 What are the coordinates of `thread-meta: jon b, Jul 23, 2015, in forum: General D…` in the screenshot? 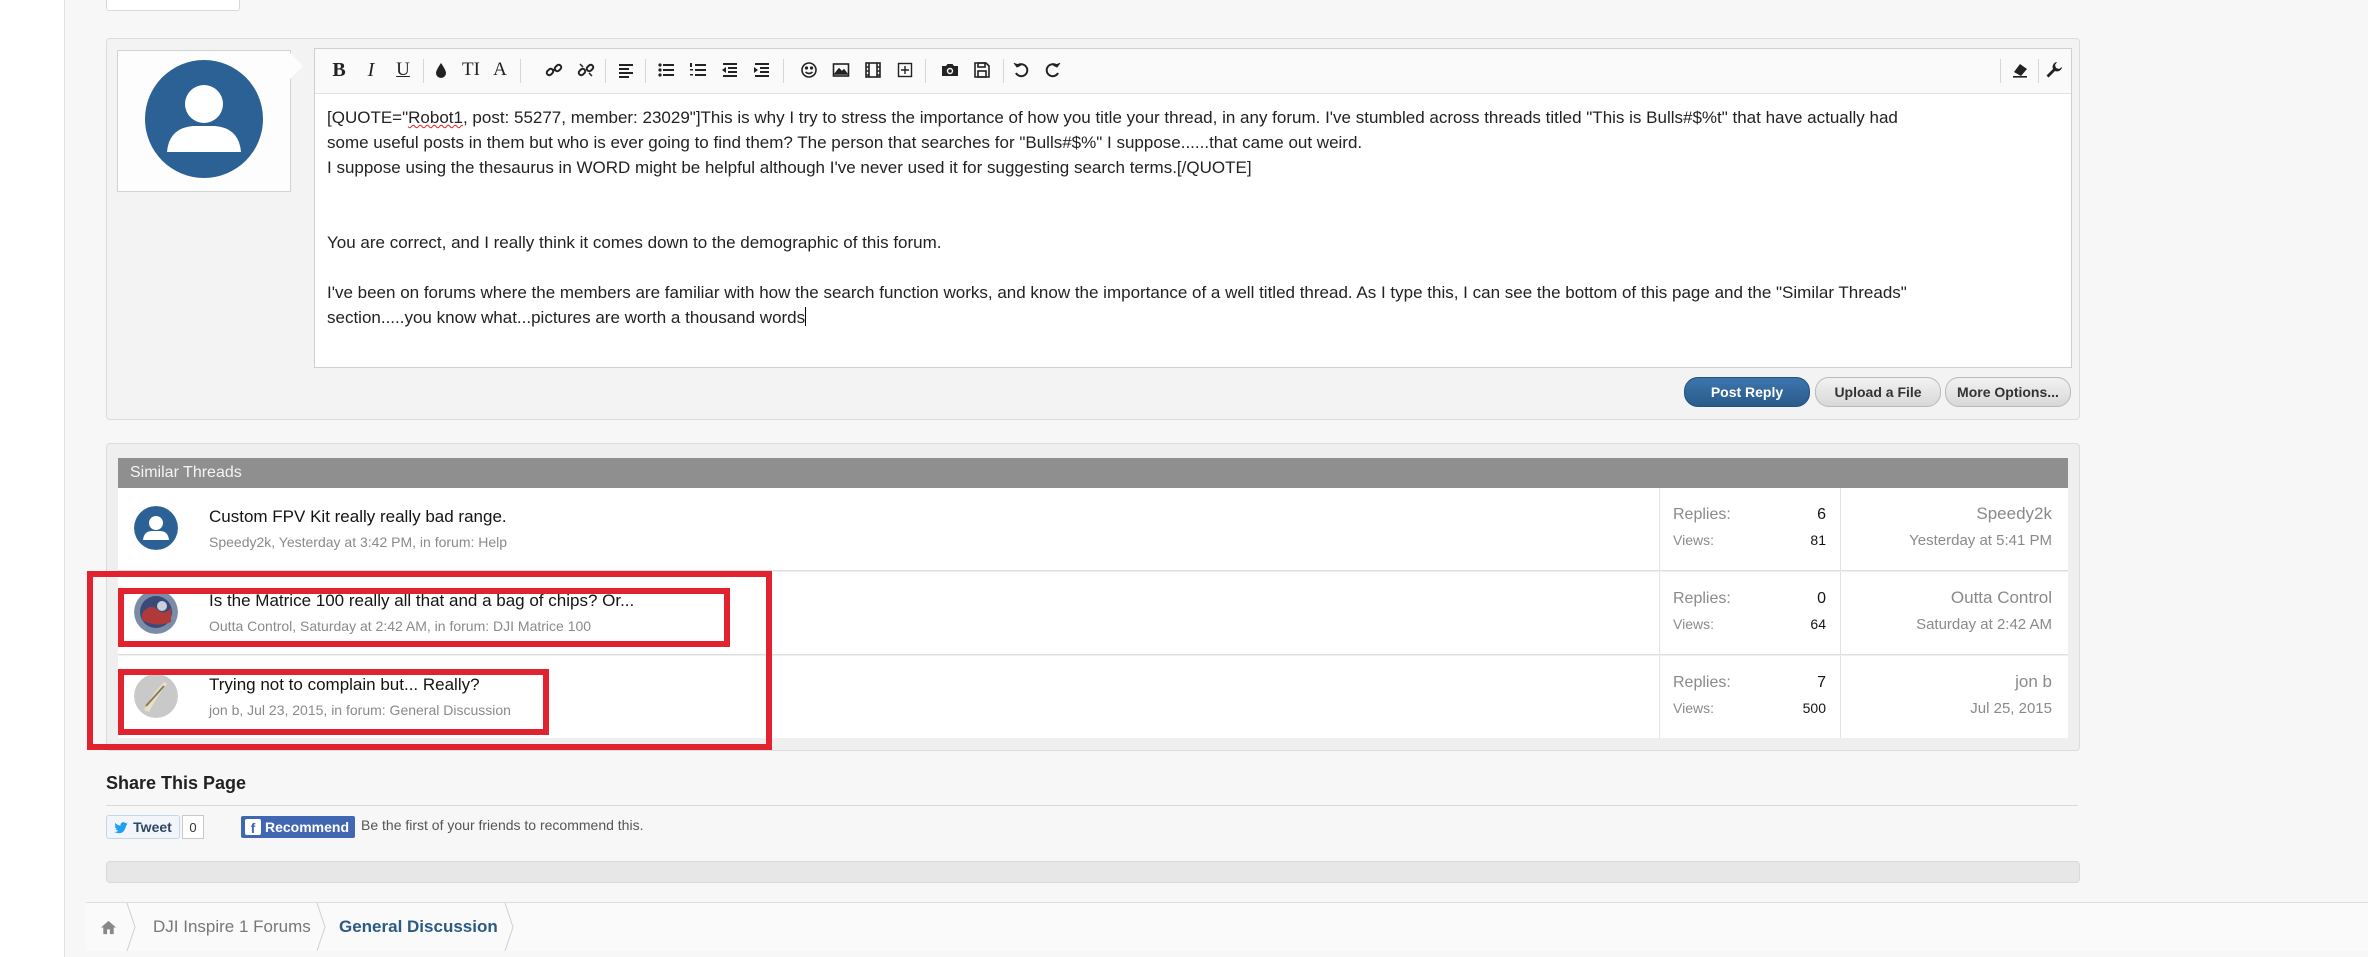 It's located at (360, 710).